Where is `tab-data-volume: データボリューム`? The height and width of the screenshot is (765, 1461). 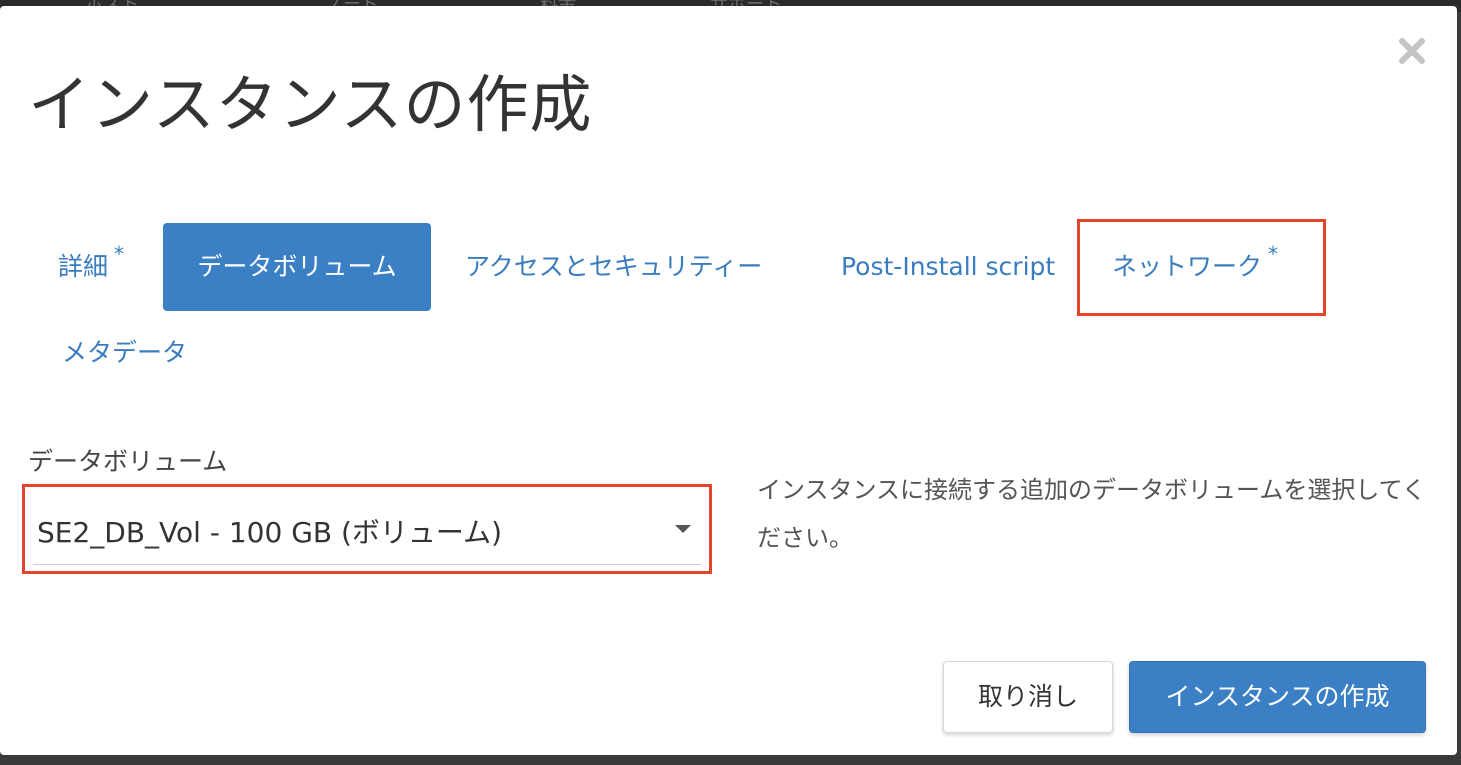 tab-data-volume: データボリューム is located at coordinates (297, 267).